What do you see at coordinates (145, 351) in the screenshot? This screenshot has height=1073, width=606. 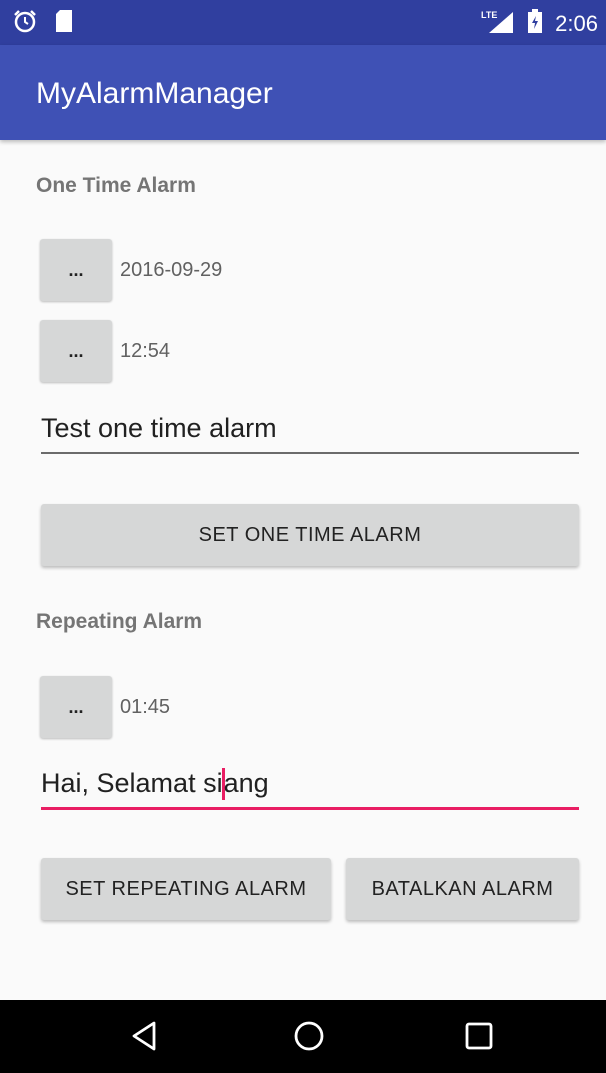 I see `one-time-time-value: 12:54` at bounding box center [145, 351].